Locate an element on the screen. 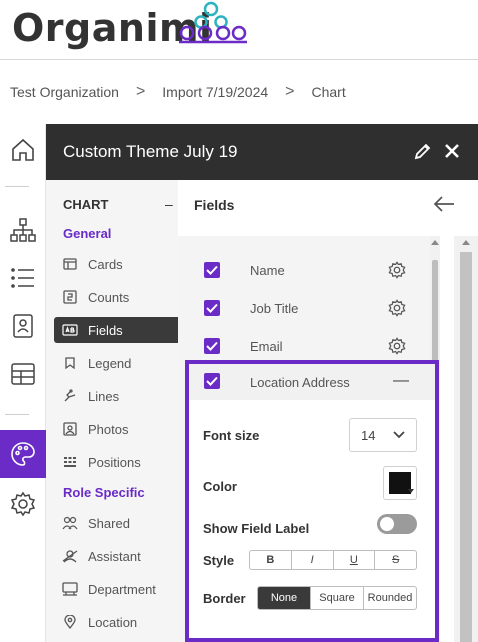 The image size is (478, 642). badge-icon is located at coordinates (23, 326).